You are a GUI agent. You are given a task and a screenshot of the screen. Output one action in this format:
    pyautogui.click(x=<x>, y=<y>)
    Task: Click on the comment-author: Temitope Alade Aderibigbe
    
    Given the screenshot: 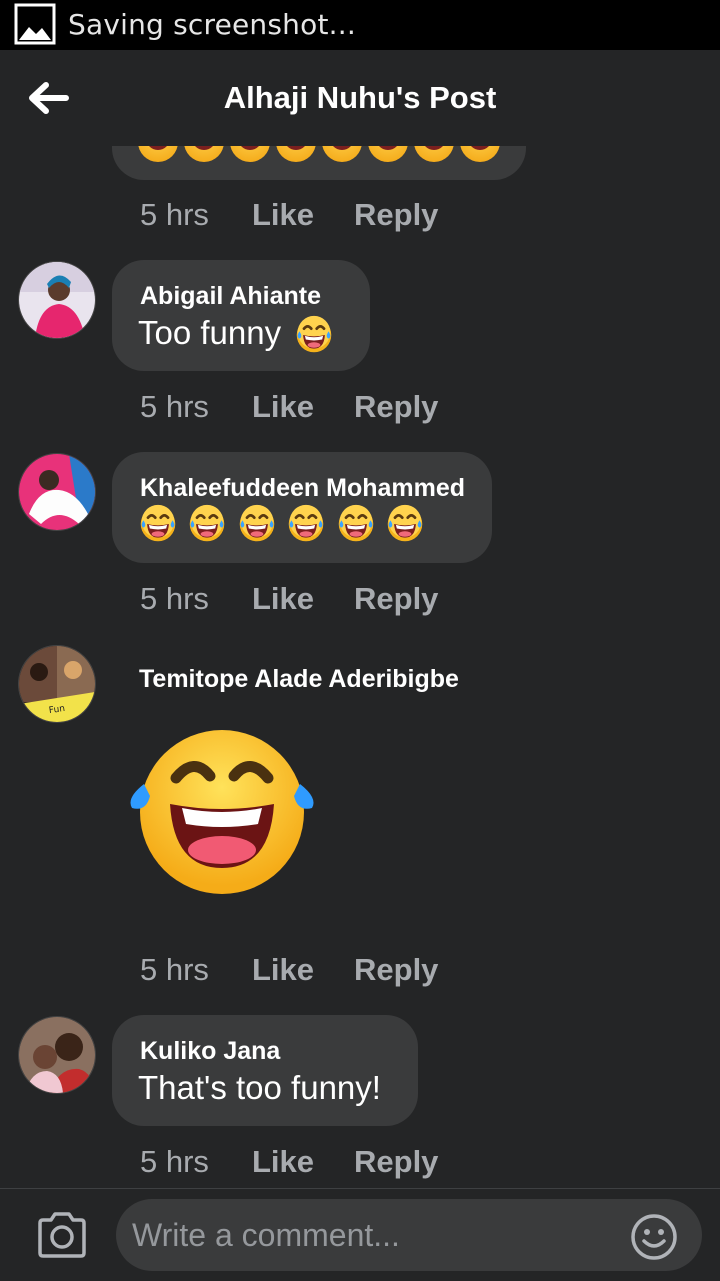 What is the action you would take?
    pyautogui.click(x=299, y=679)
    